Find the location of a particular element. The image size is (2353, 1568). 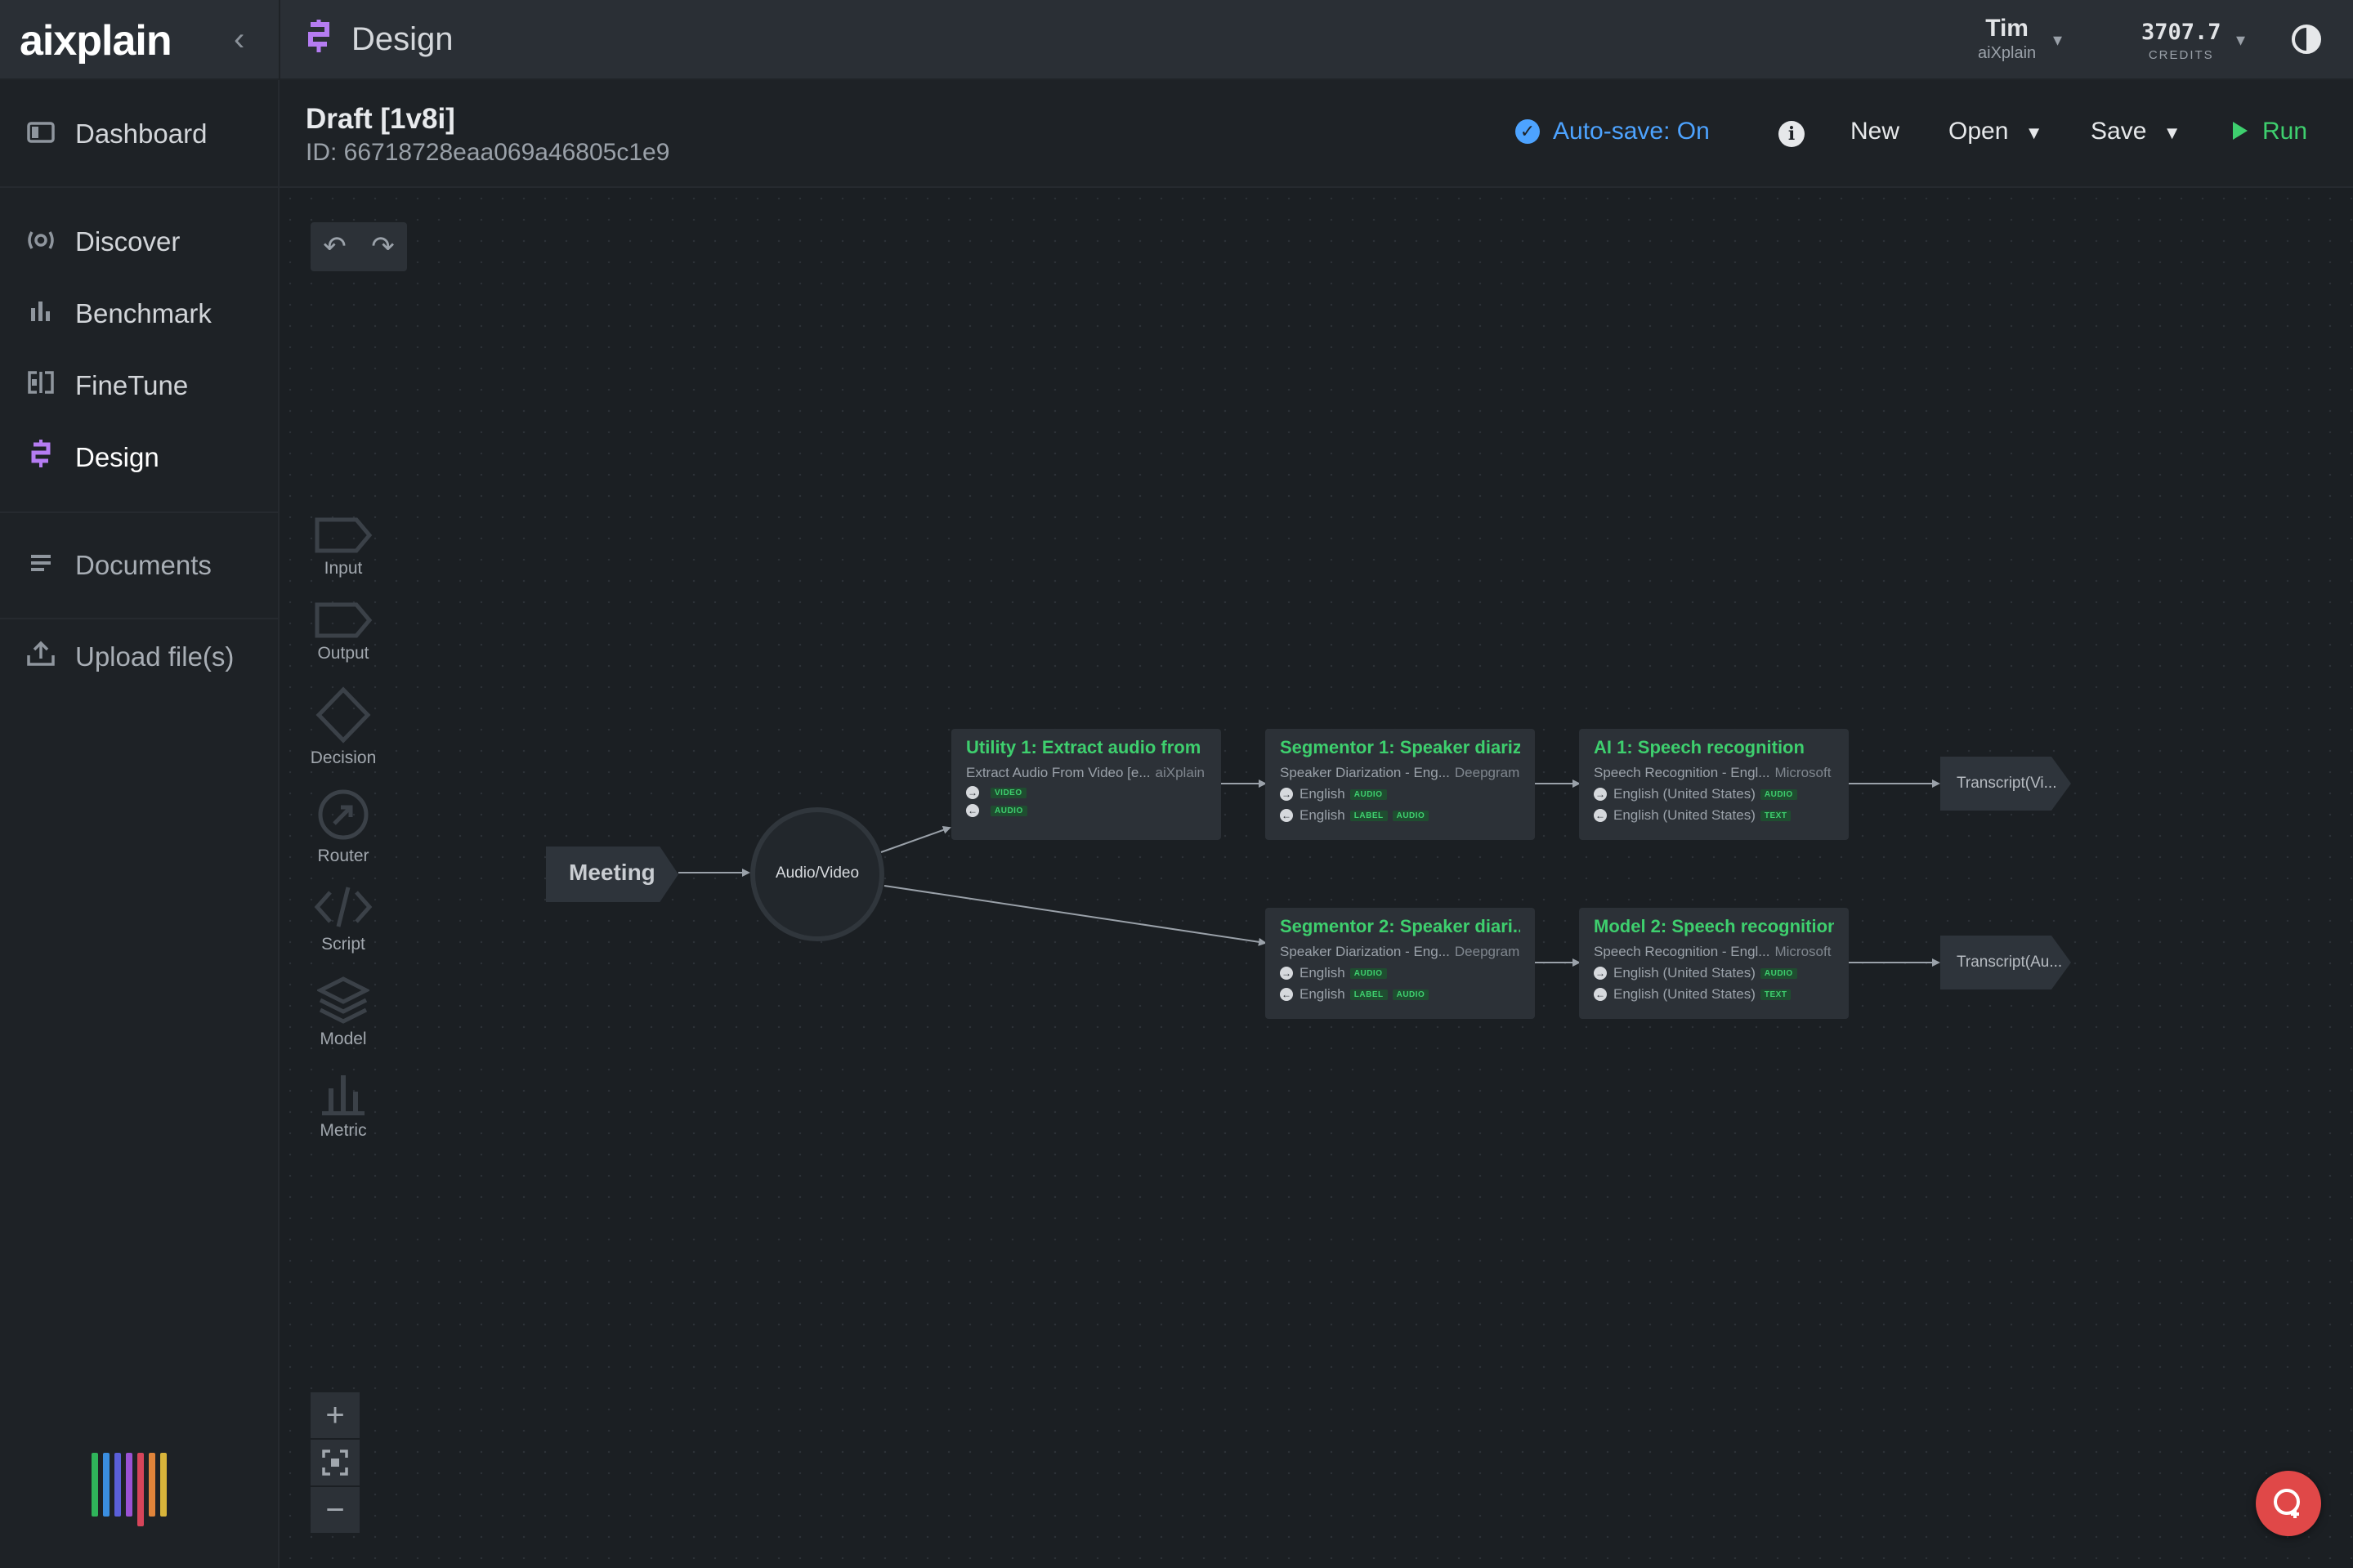

history-controls: ↶ ↷ is located at coordinates (359, 246).